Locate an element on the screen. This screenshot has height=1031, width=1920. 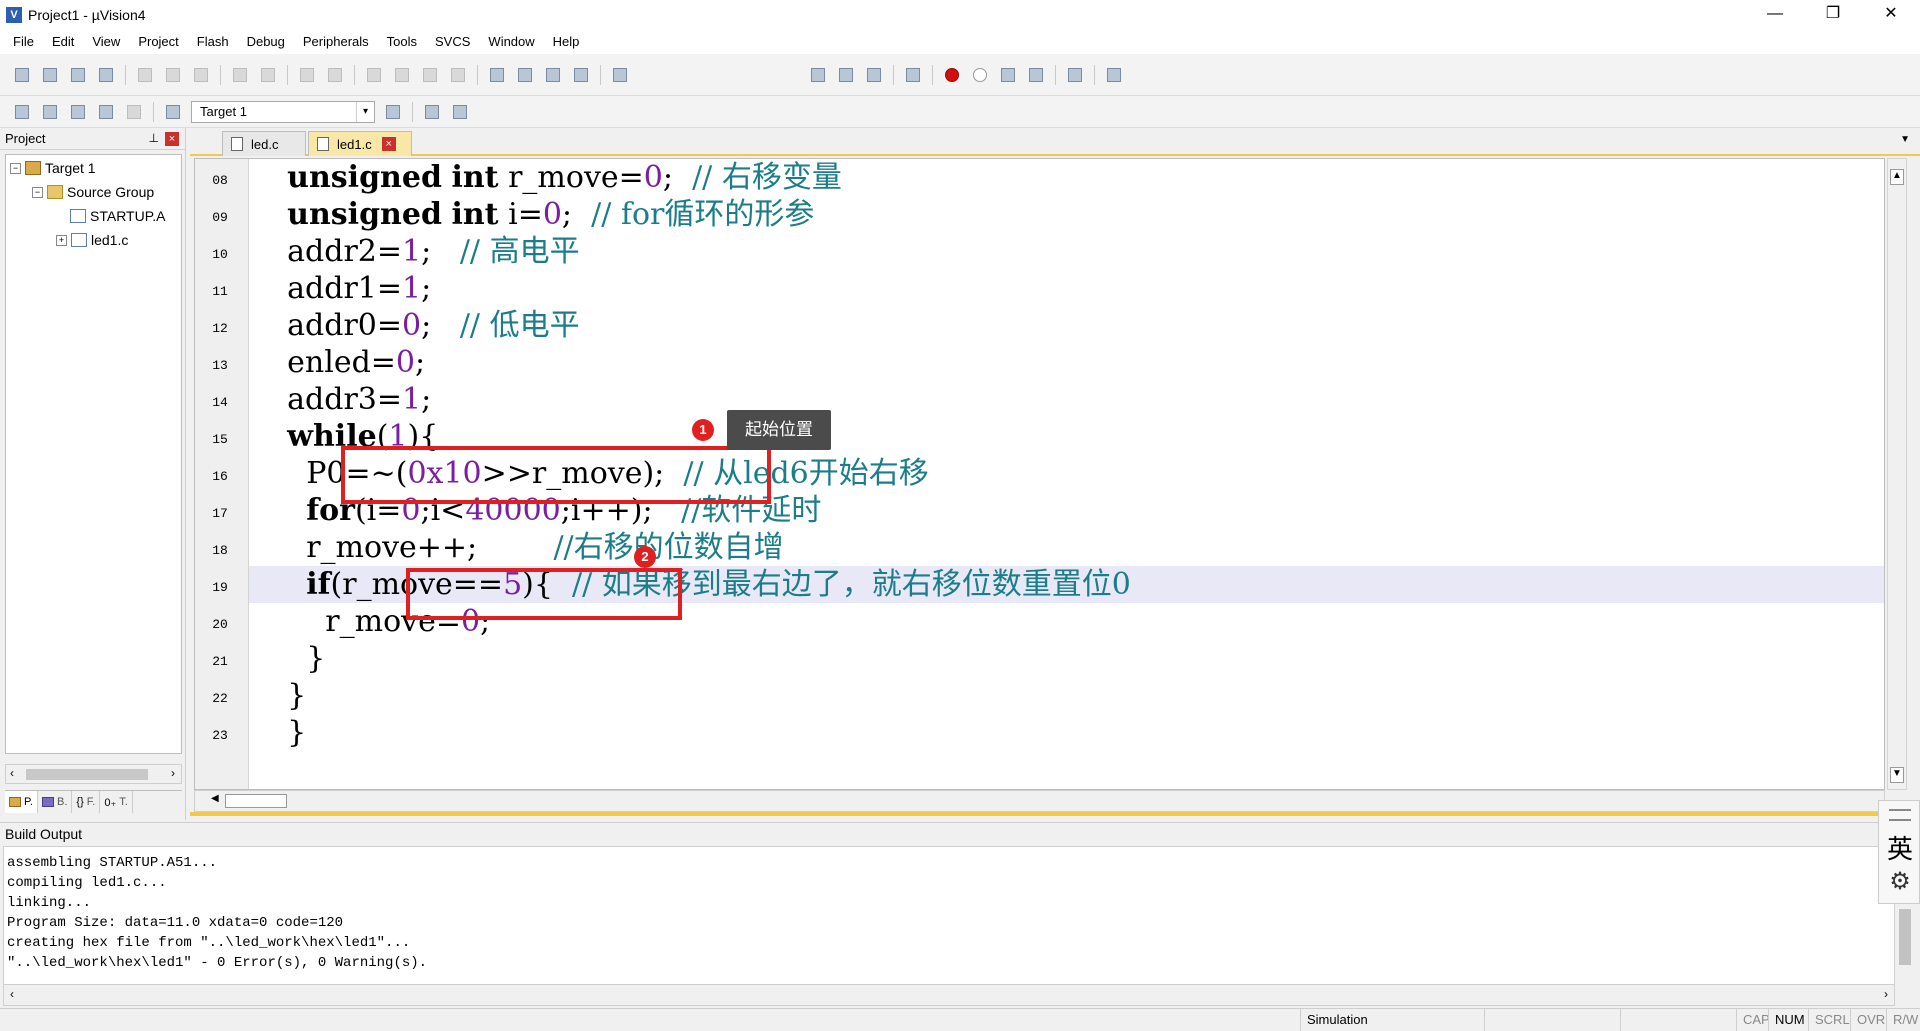
incremental-find-icon is located at coordinates (874, 75).